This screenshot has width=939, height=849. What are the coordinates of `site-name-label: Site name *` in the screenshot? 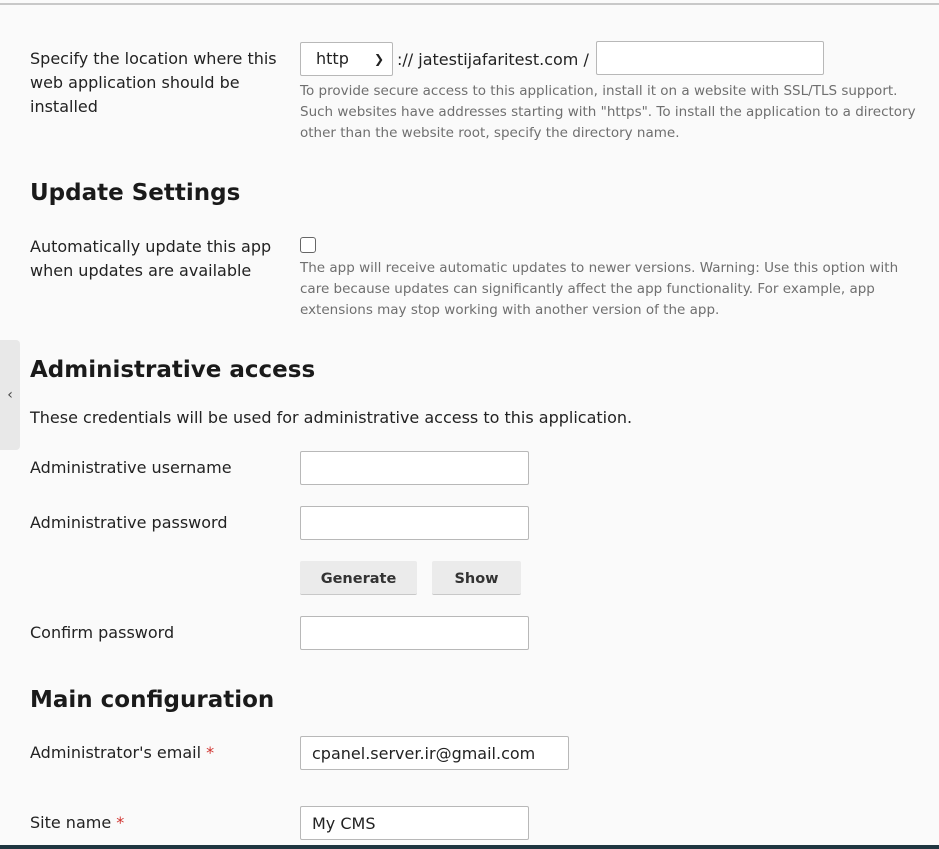 It's located at (160, 823).